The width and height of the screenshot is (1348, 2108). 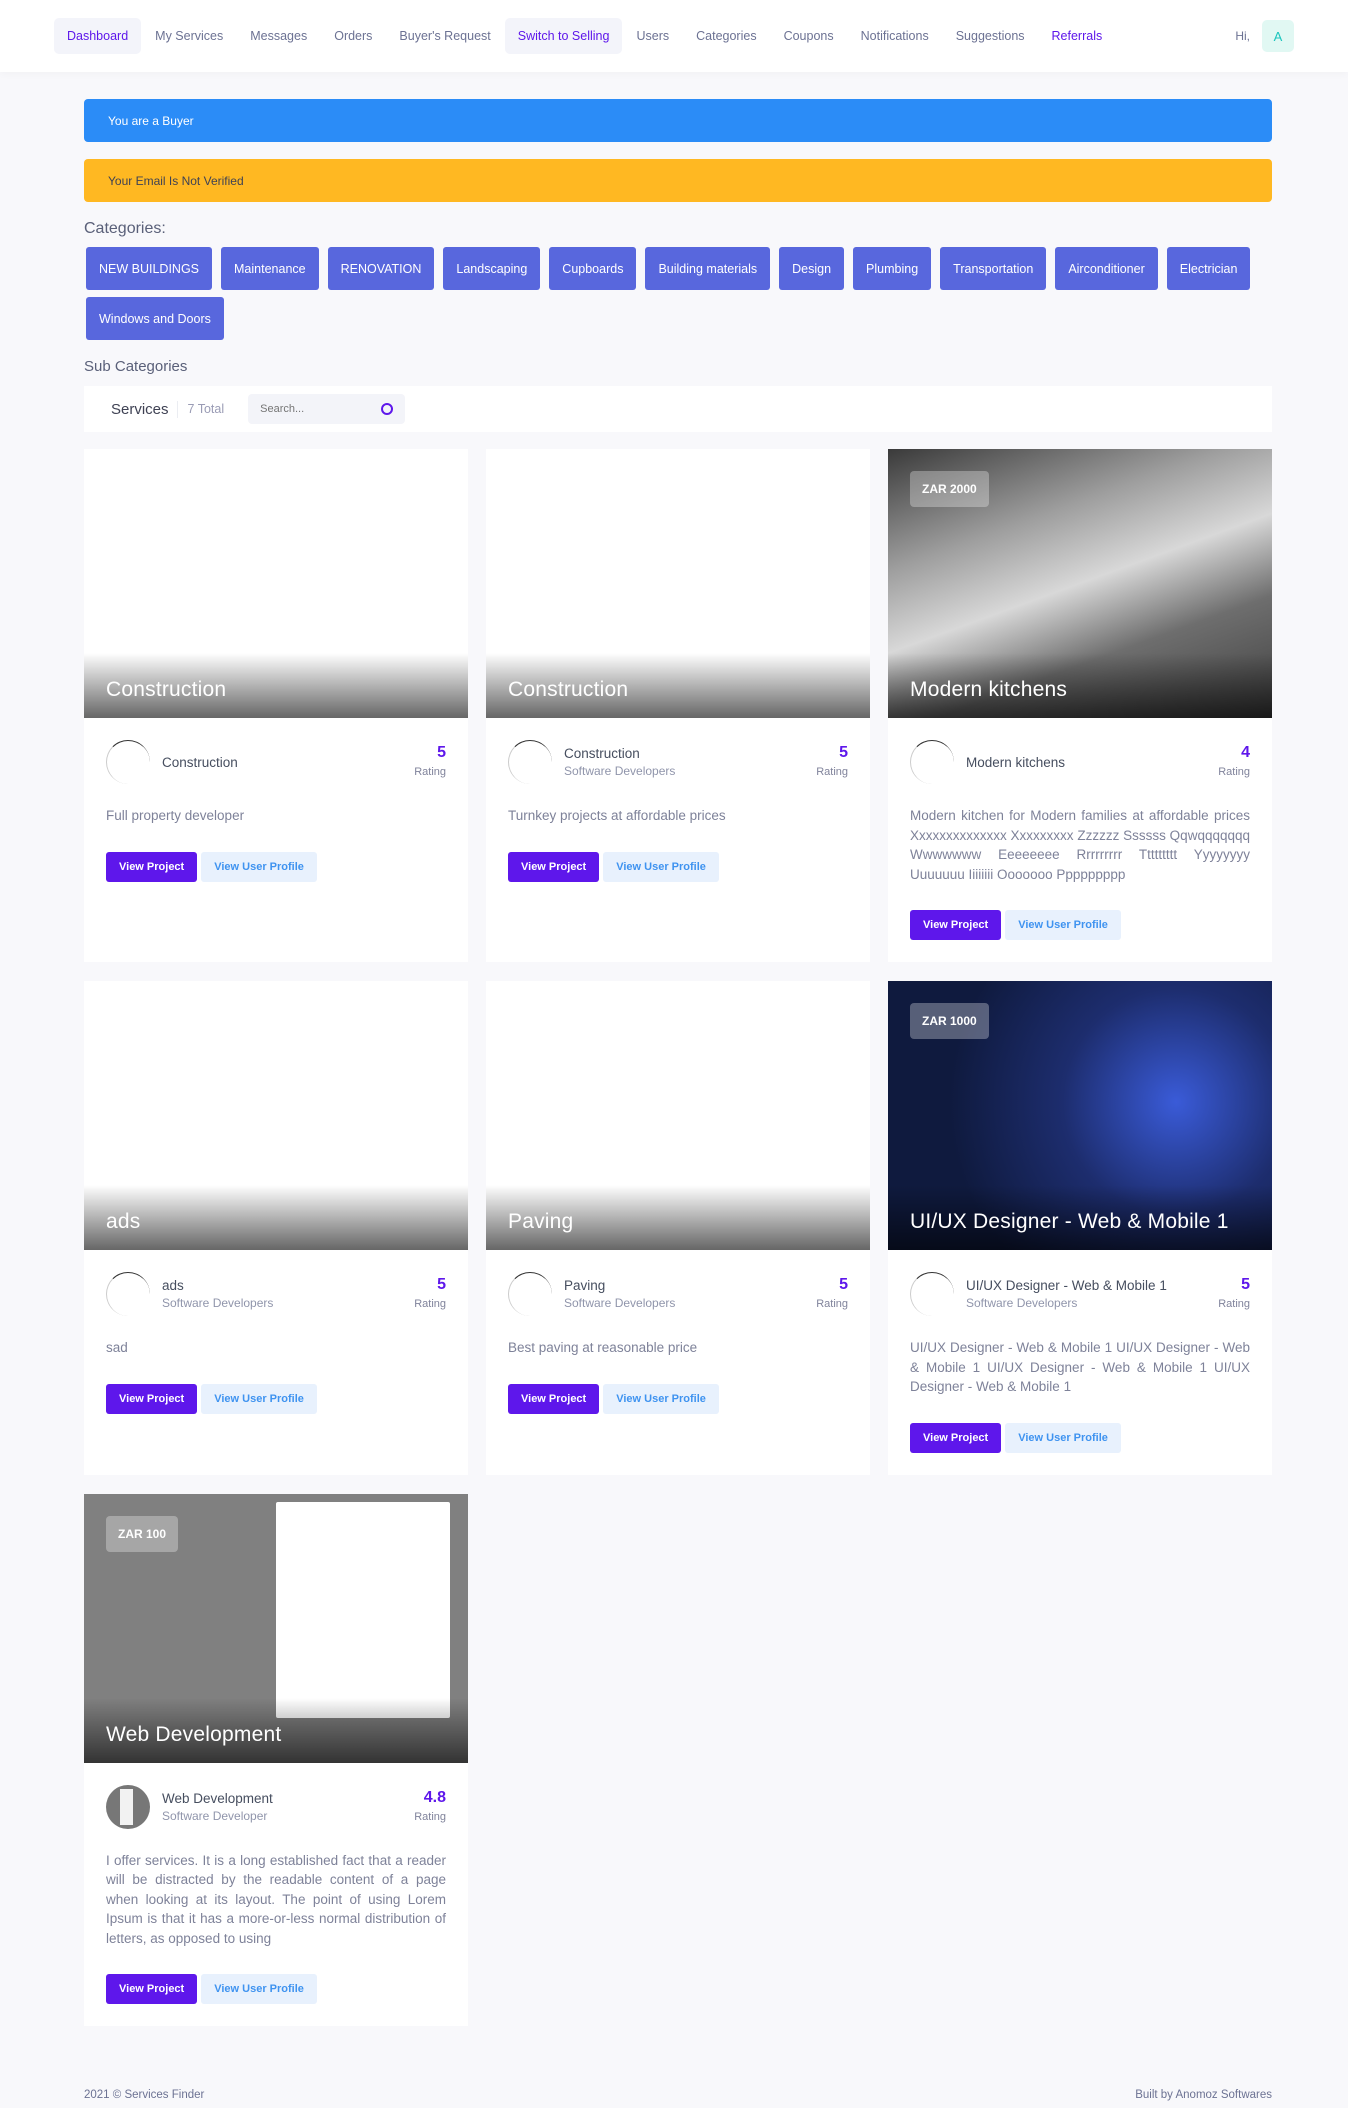 What do you see at coordinates (1080, 1115) in the screenshot?
I see `service-image: ZAR 1000 UI/UX Designer - Web & Mobile 1` at bounding box center [1080, 1115].